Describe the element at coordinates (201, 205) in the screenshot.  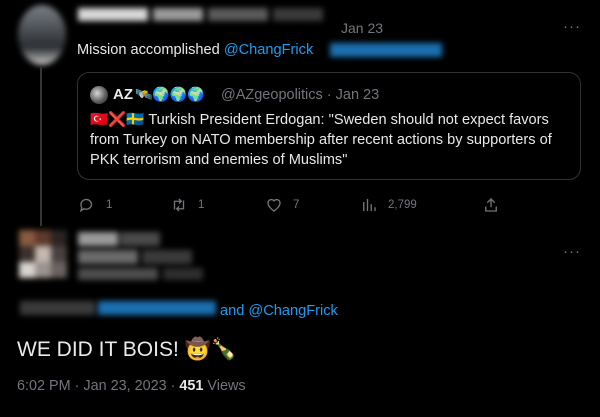
I see `retweet-count: 1` at that location.